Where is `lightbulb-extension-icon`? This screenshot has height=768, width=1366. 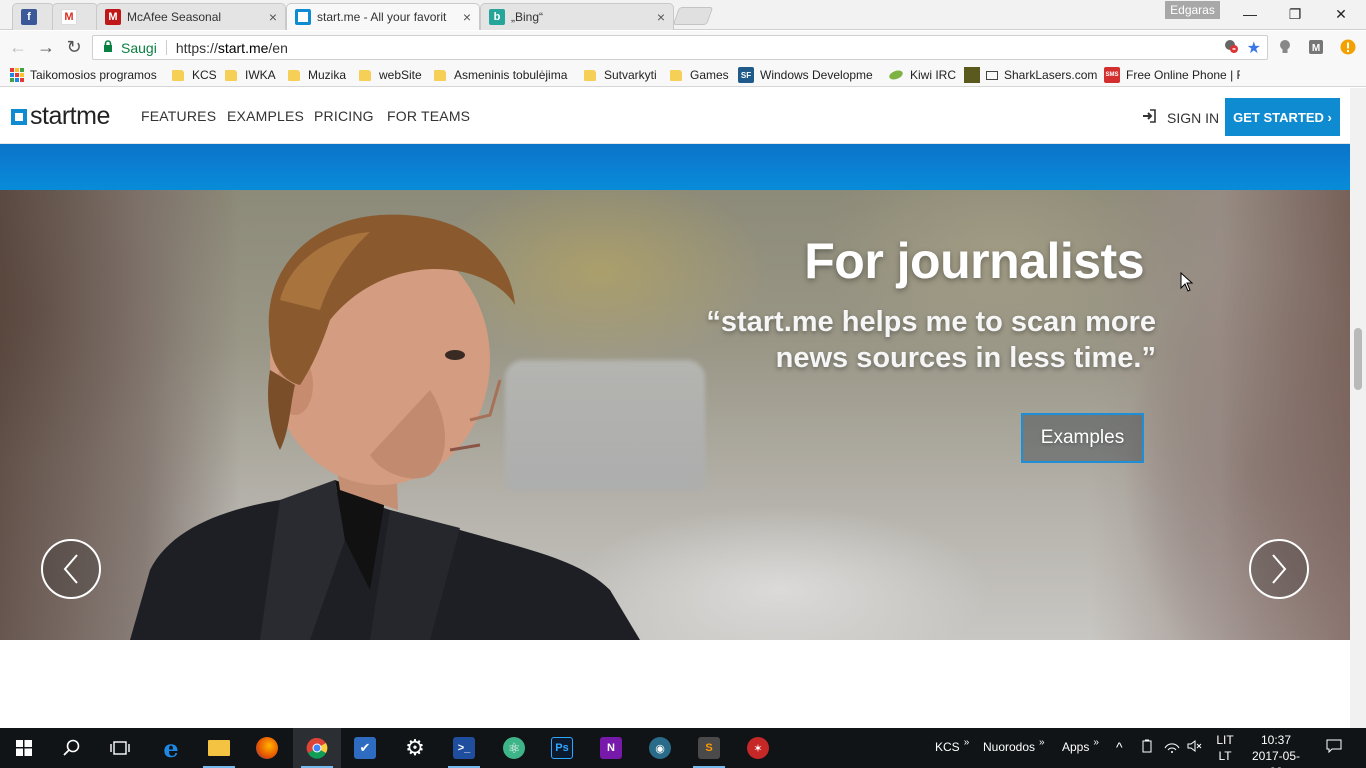 lightbulb-extension-icon is located at coordinates (1285, 47).